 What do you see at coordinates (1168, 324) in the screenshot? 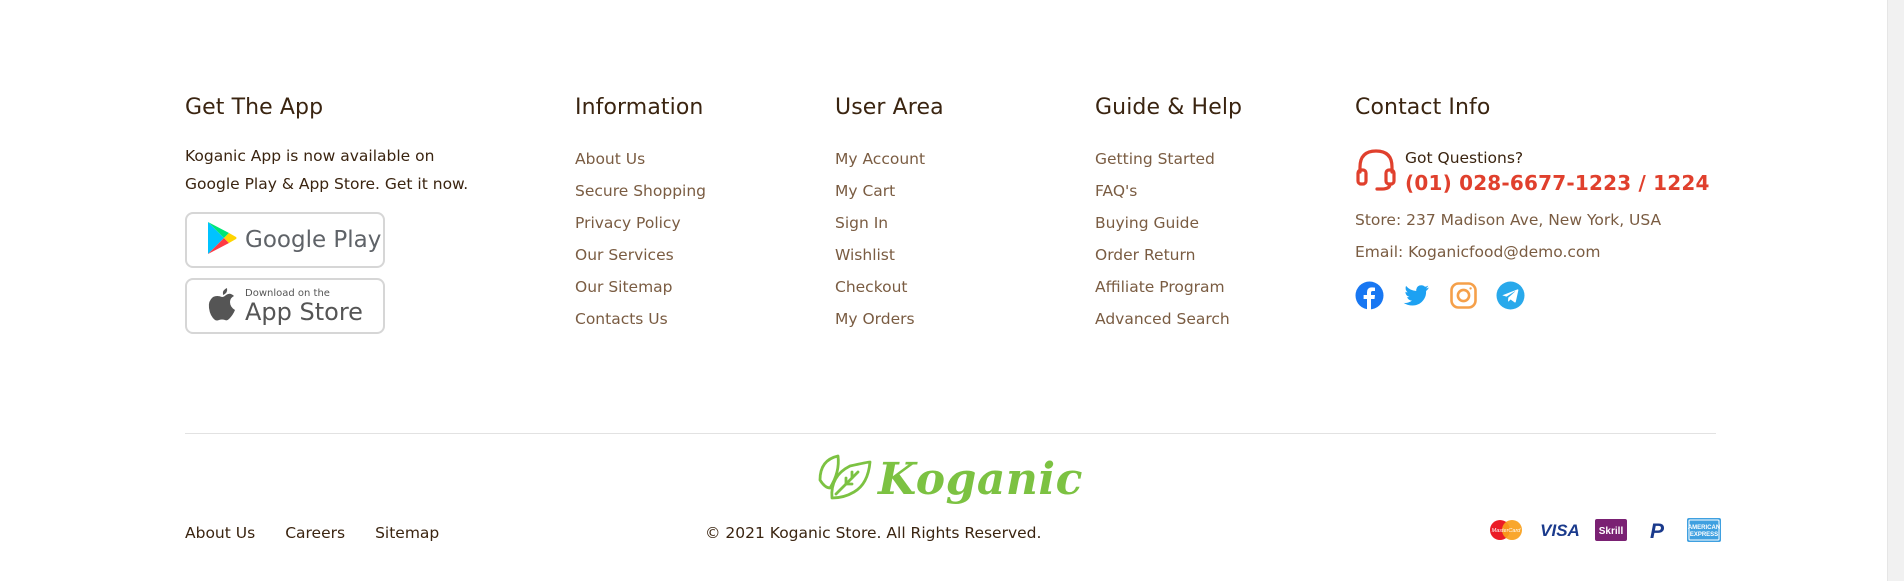
I see `guide-link-advanced-search: Advanced Search` at bounding box center [1168, 324].